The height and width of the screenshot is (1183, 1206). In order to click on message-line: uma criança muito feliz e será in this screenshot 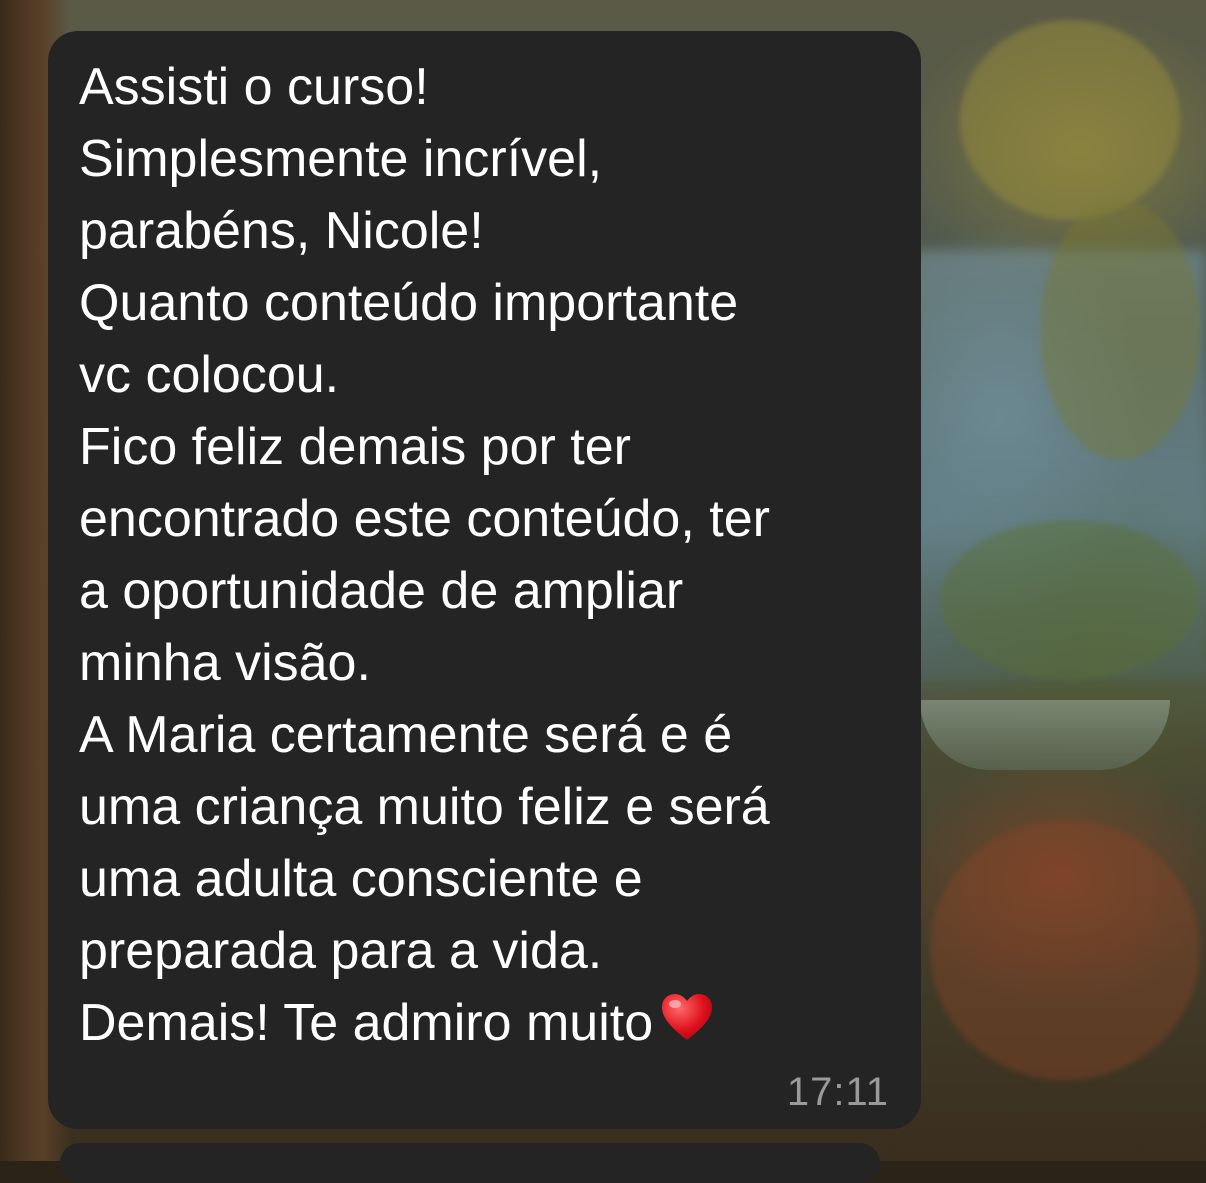, I will do `click(424, 807)`.